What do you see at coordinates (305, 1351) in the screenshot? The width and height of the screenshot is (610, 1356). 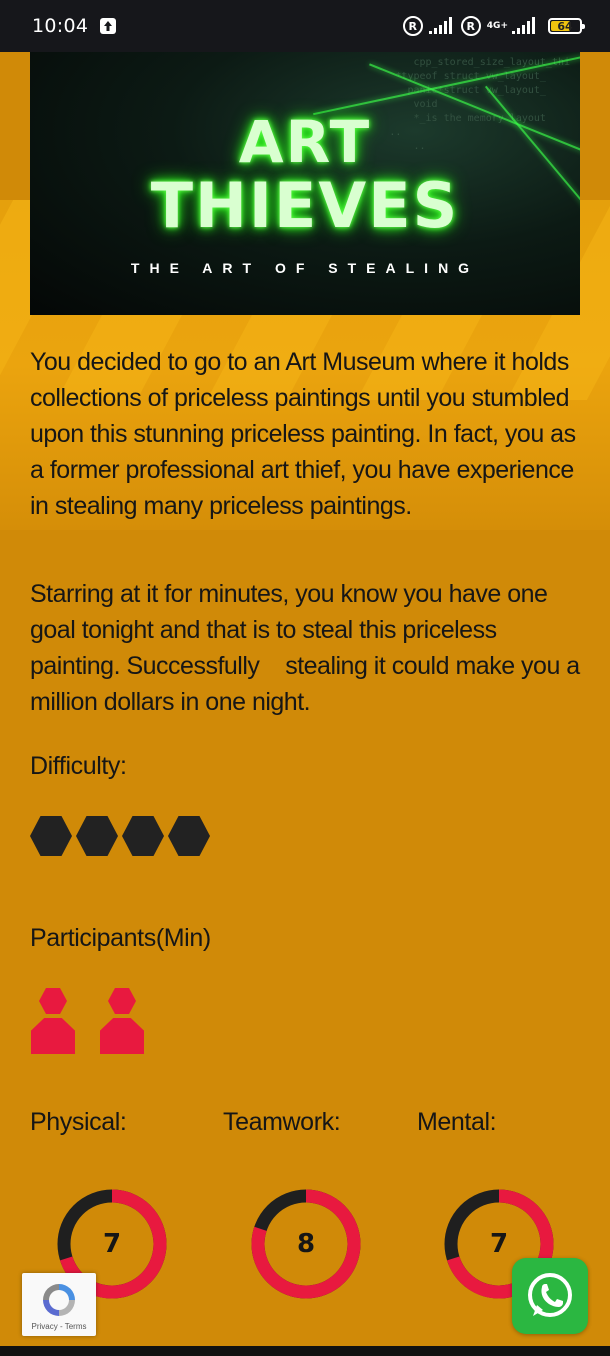 I see `navigation-bar` at bounding box center [305, 1351].